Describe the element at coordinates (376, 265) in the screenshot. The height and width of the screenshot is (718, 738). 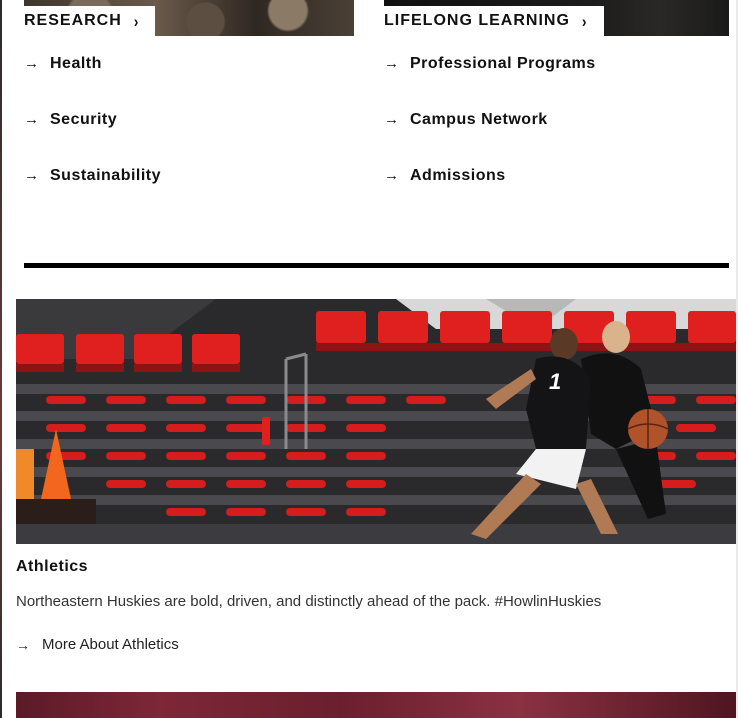
I see `section-divider` at that location.